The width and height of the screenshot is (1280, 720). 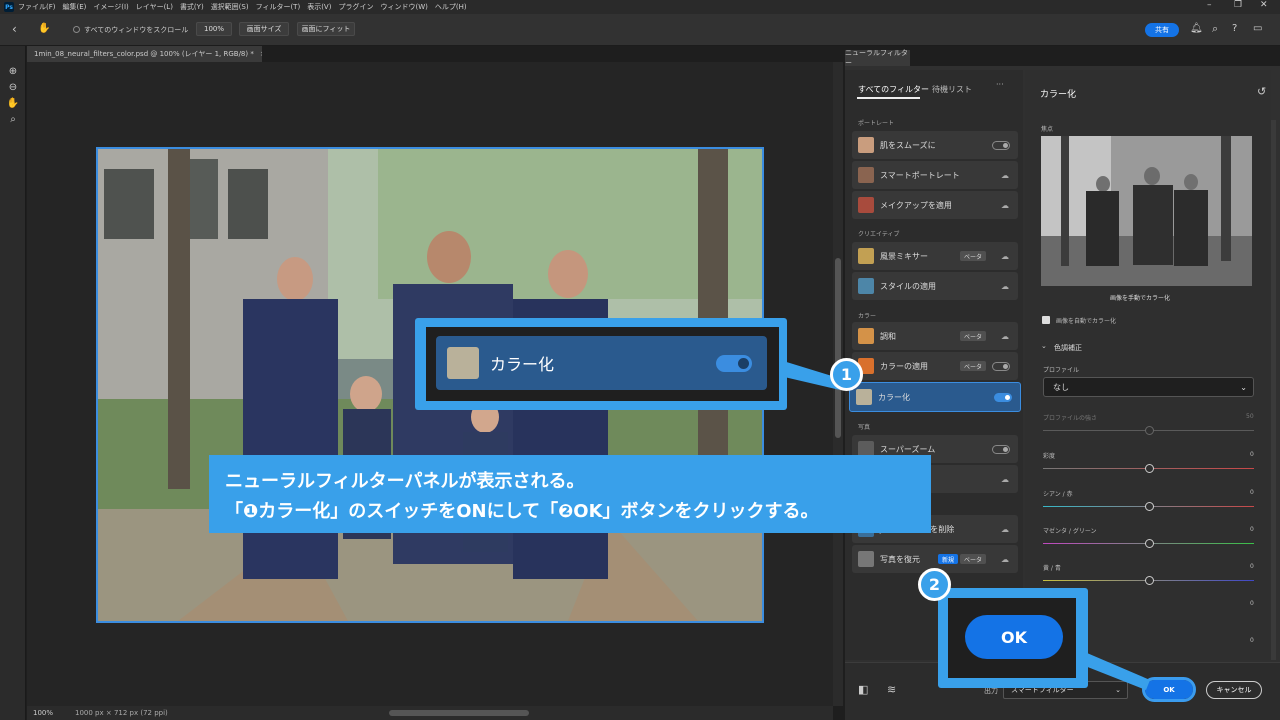 What do you see at coordinates (326, 29) in the screenshot?
I see `fill-screen-button: 画面にフィット` at bounding box center [326, 29].